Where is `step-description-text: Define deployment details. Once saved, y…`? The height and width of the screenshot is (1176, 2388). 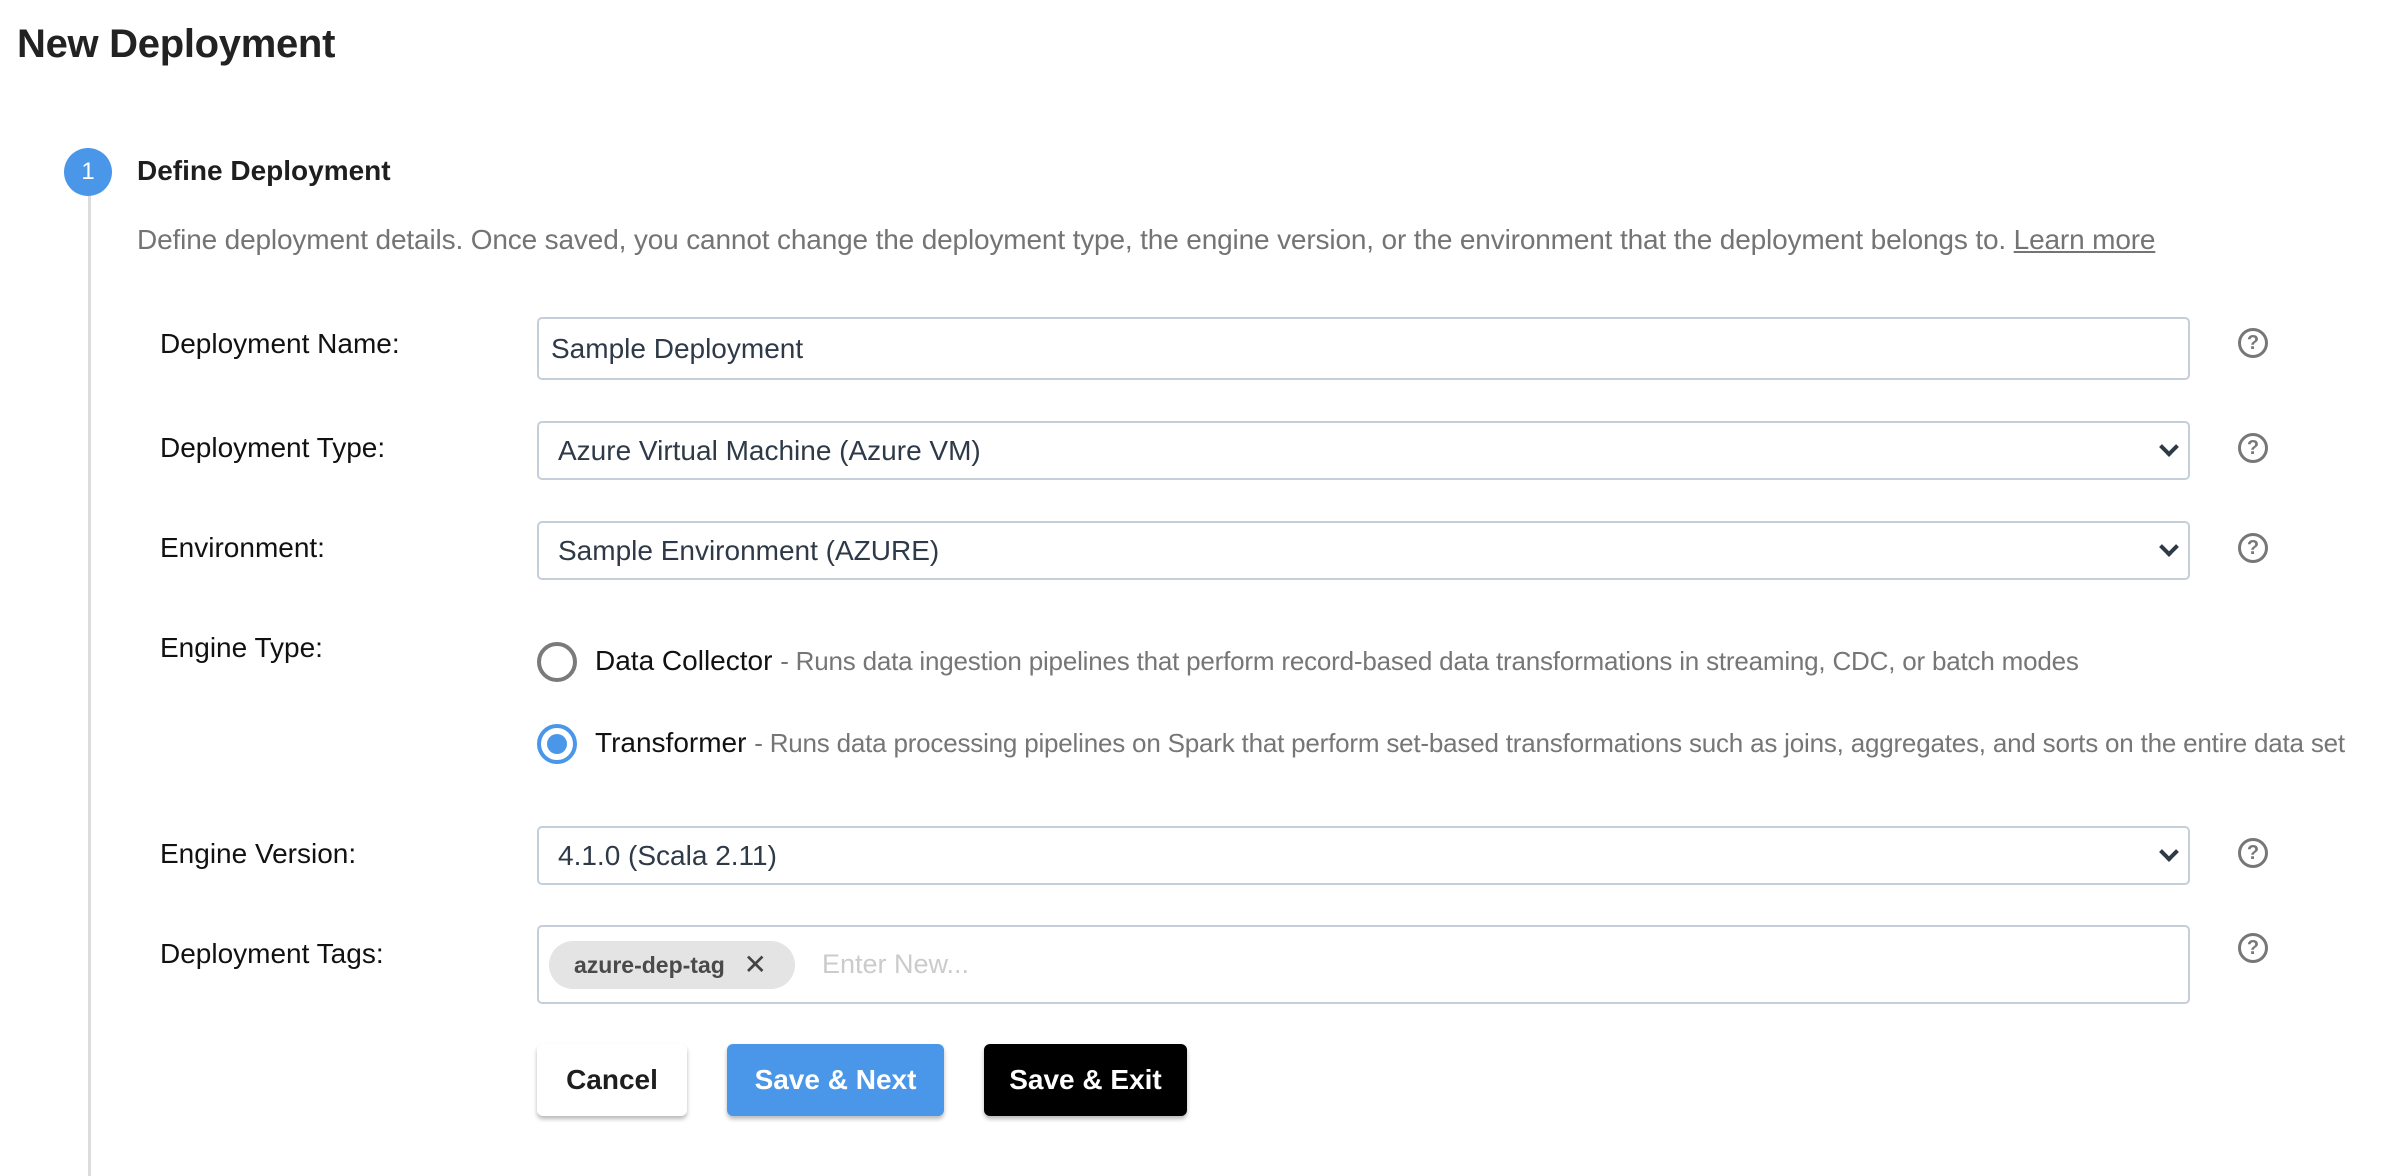 step-description-text: Define deployment details. Once saved, y… is located at coordinates (1072, 239).